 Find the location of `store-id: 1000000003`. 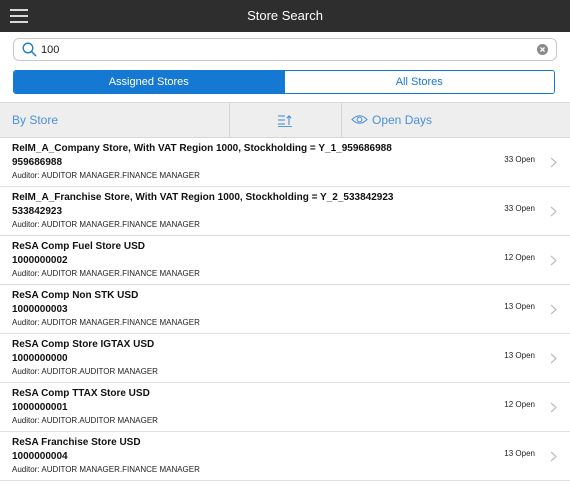

store-id: 1000000003 is located at coordinates (40, 309).